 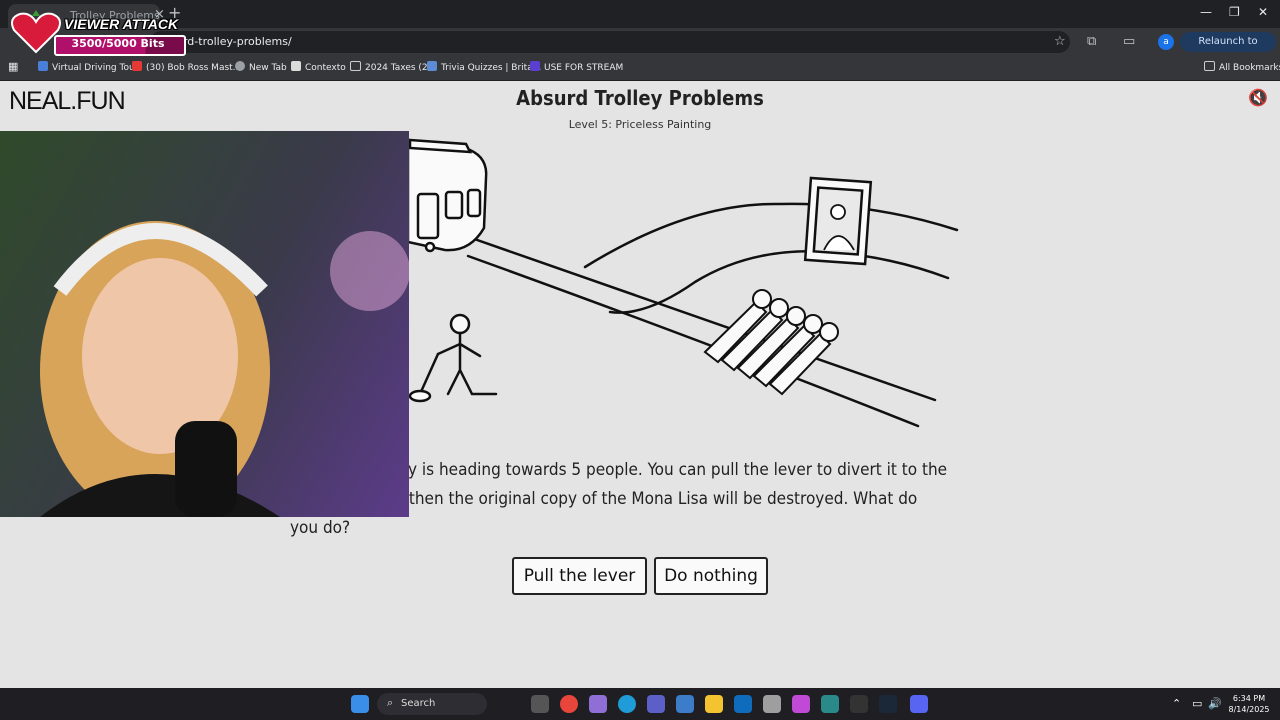 What do you see at coordinates (711, 576) in the screenshot?
I see `do-nothing-button: Do nothing` at bounding box center [711, 576].